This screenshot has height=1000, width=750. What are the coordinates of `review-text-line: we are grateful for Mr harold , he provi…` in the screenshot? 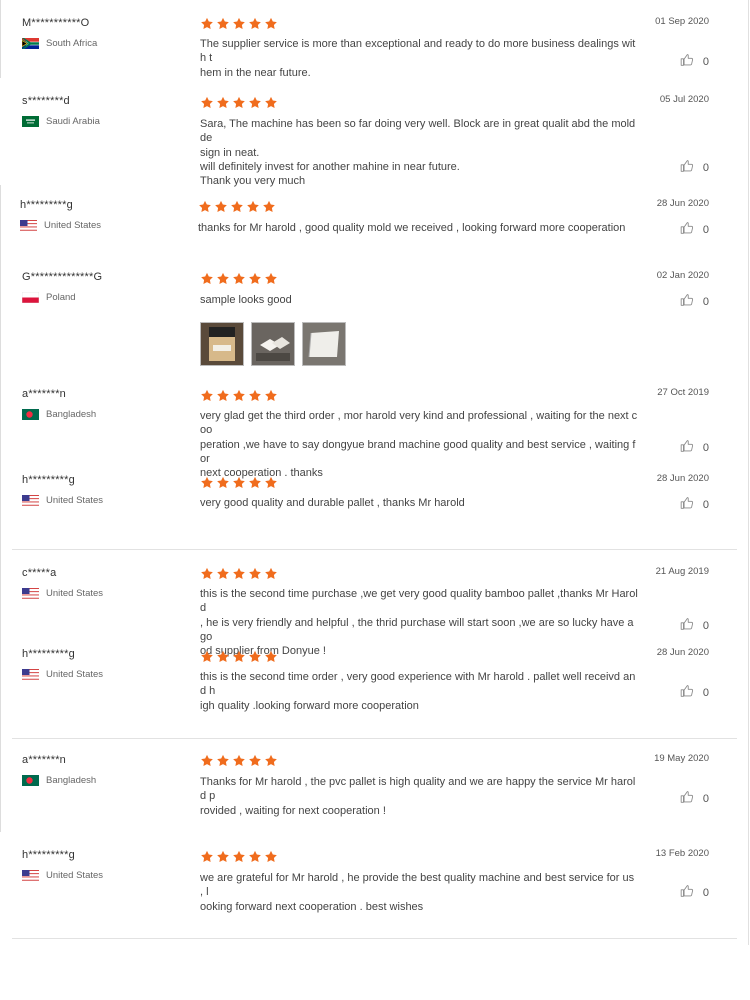 It's located at (417, 885).